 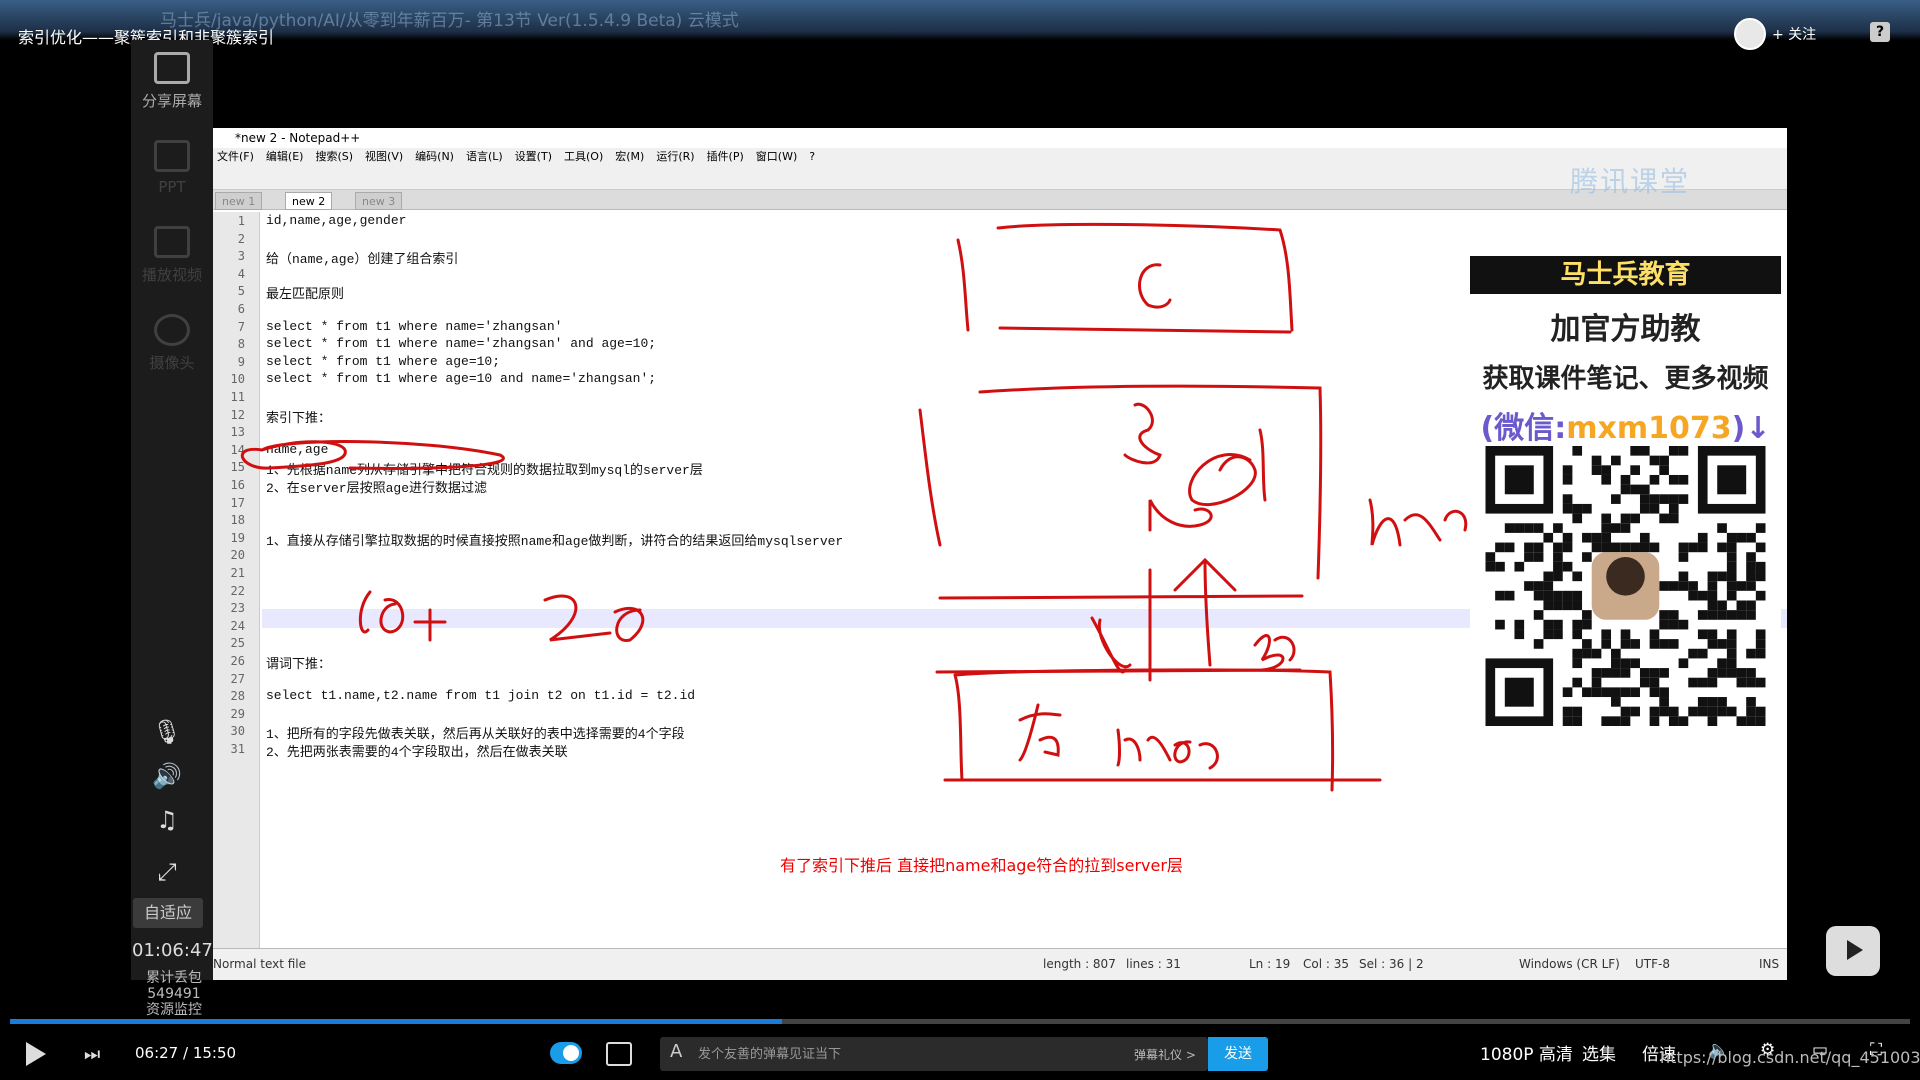 What do you see at coordinates (776, 156) in the screenshot?
I see `menu-item: 窗口(W)` at bounding box center [776, 156].